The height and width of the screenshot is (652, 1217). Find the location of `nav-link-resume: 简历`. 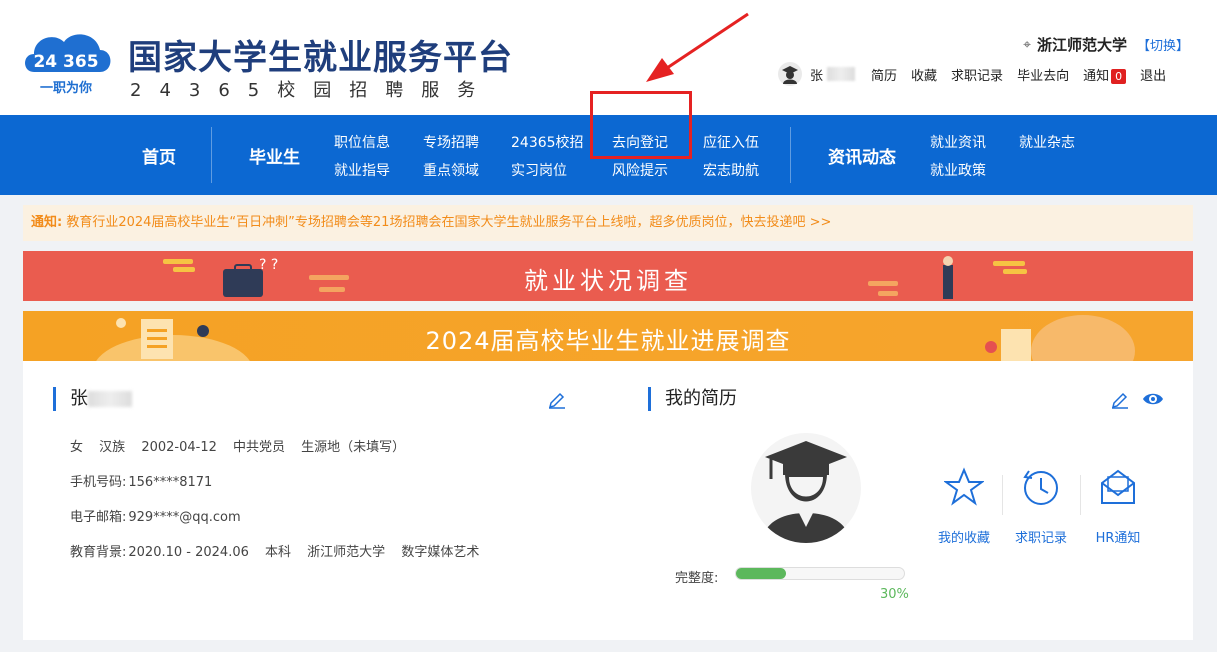

nav-link-resume: 简历 is located at coordinates (884, 74).